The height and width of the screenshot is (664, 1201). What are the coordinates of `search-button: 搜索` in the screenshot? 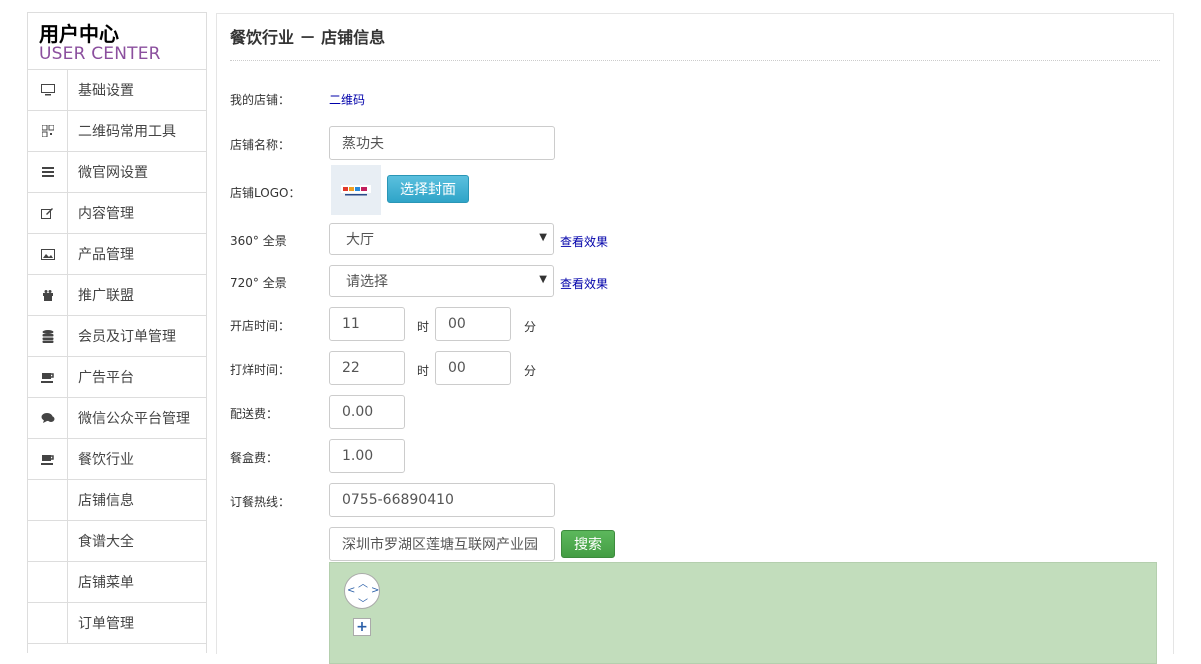 It's located at (588, 544).